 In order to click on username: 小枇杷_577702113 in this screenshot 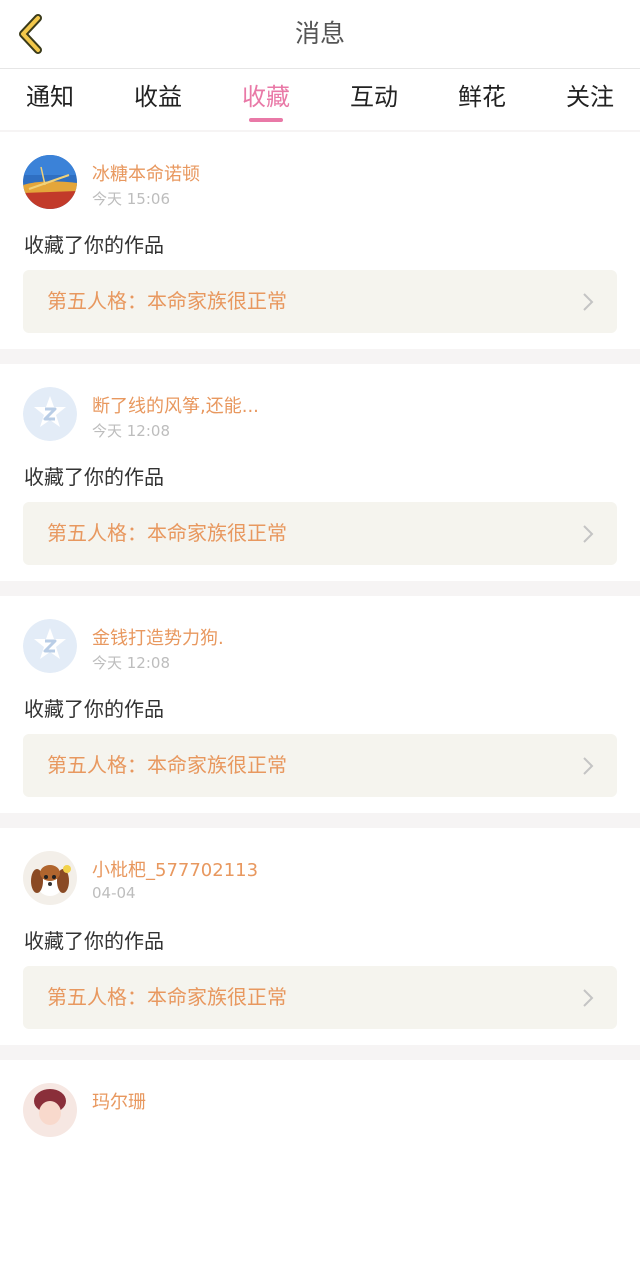, I will do `click(175, 869)`.